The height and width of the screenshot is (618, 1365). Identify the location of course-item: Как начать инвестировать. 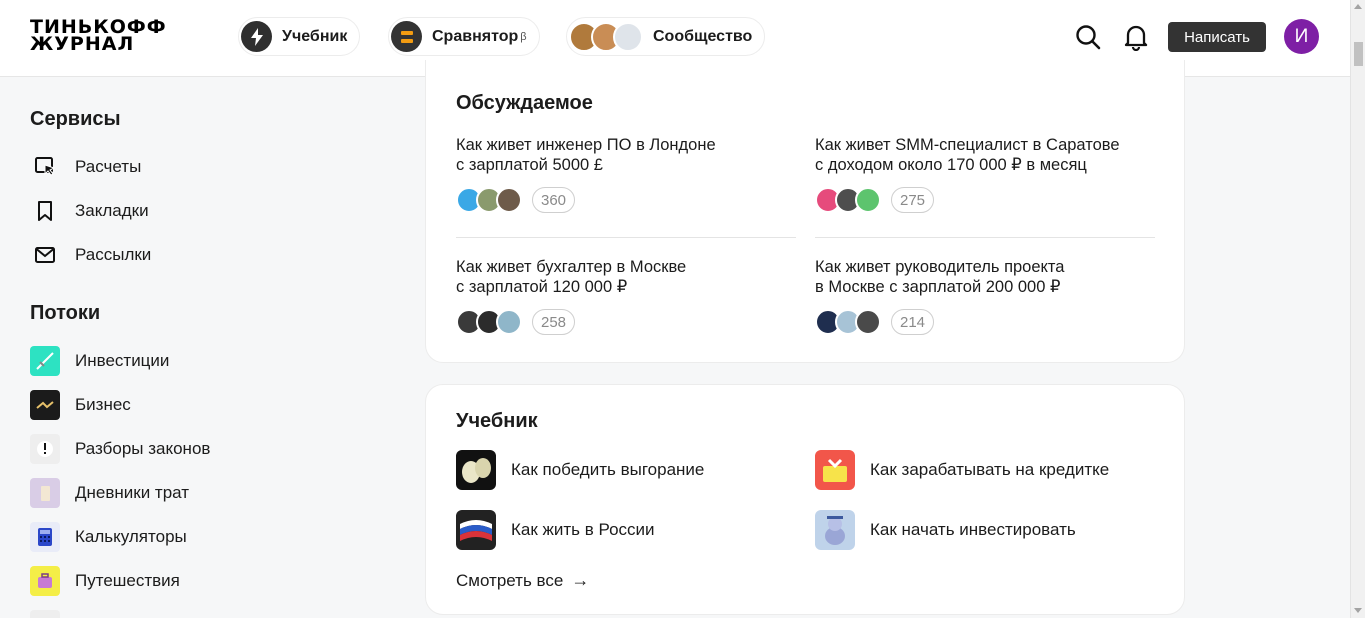
(945, 530).